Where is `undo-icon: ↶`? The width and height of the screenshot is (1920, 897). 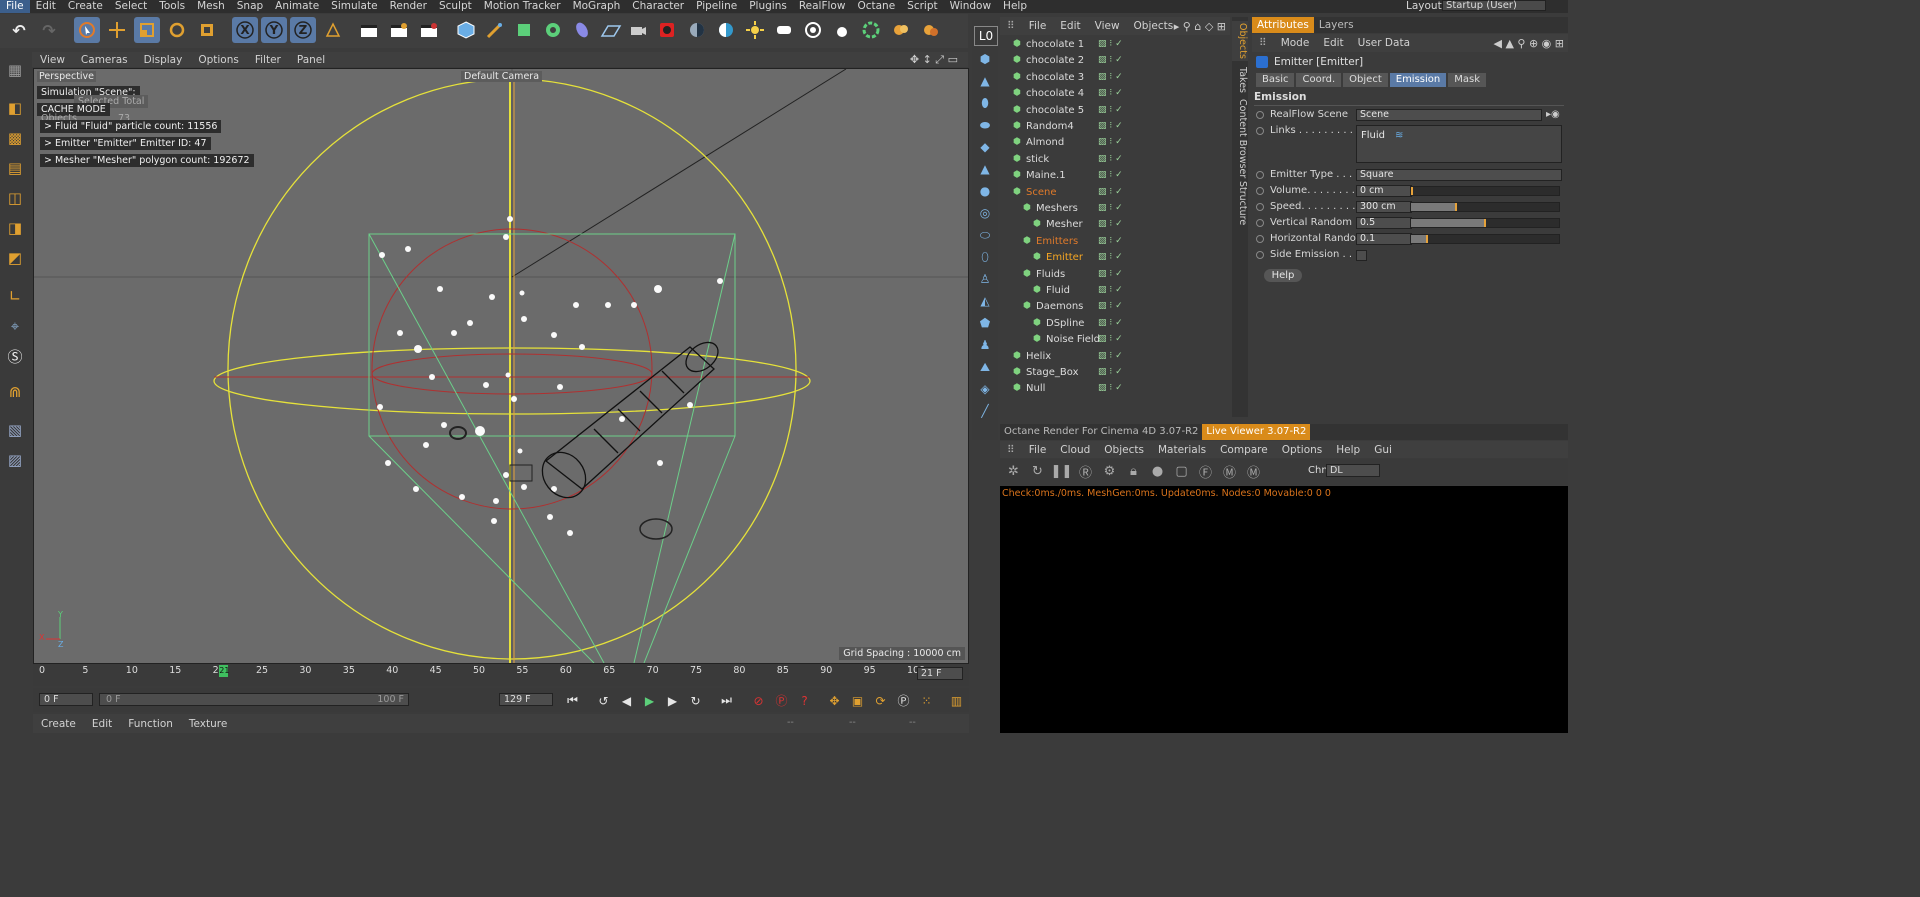
undo-icon: ↶ is located at coordinates (19, 30).